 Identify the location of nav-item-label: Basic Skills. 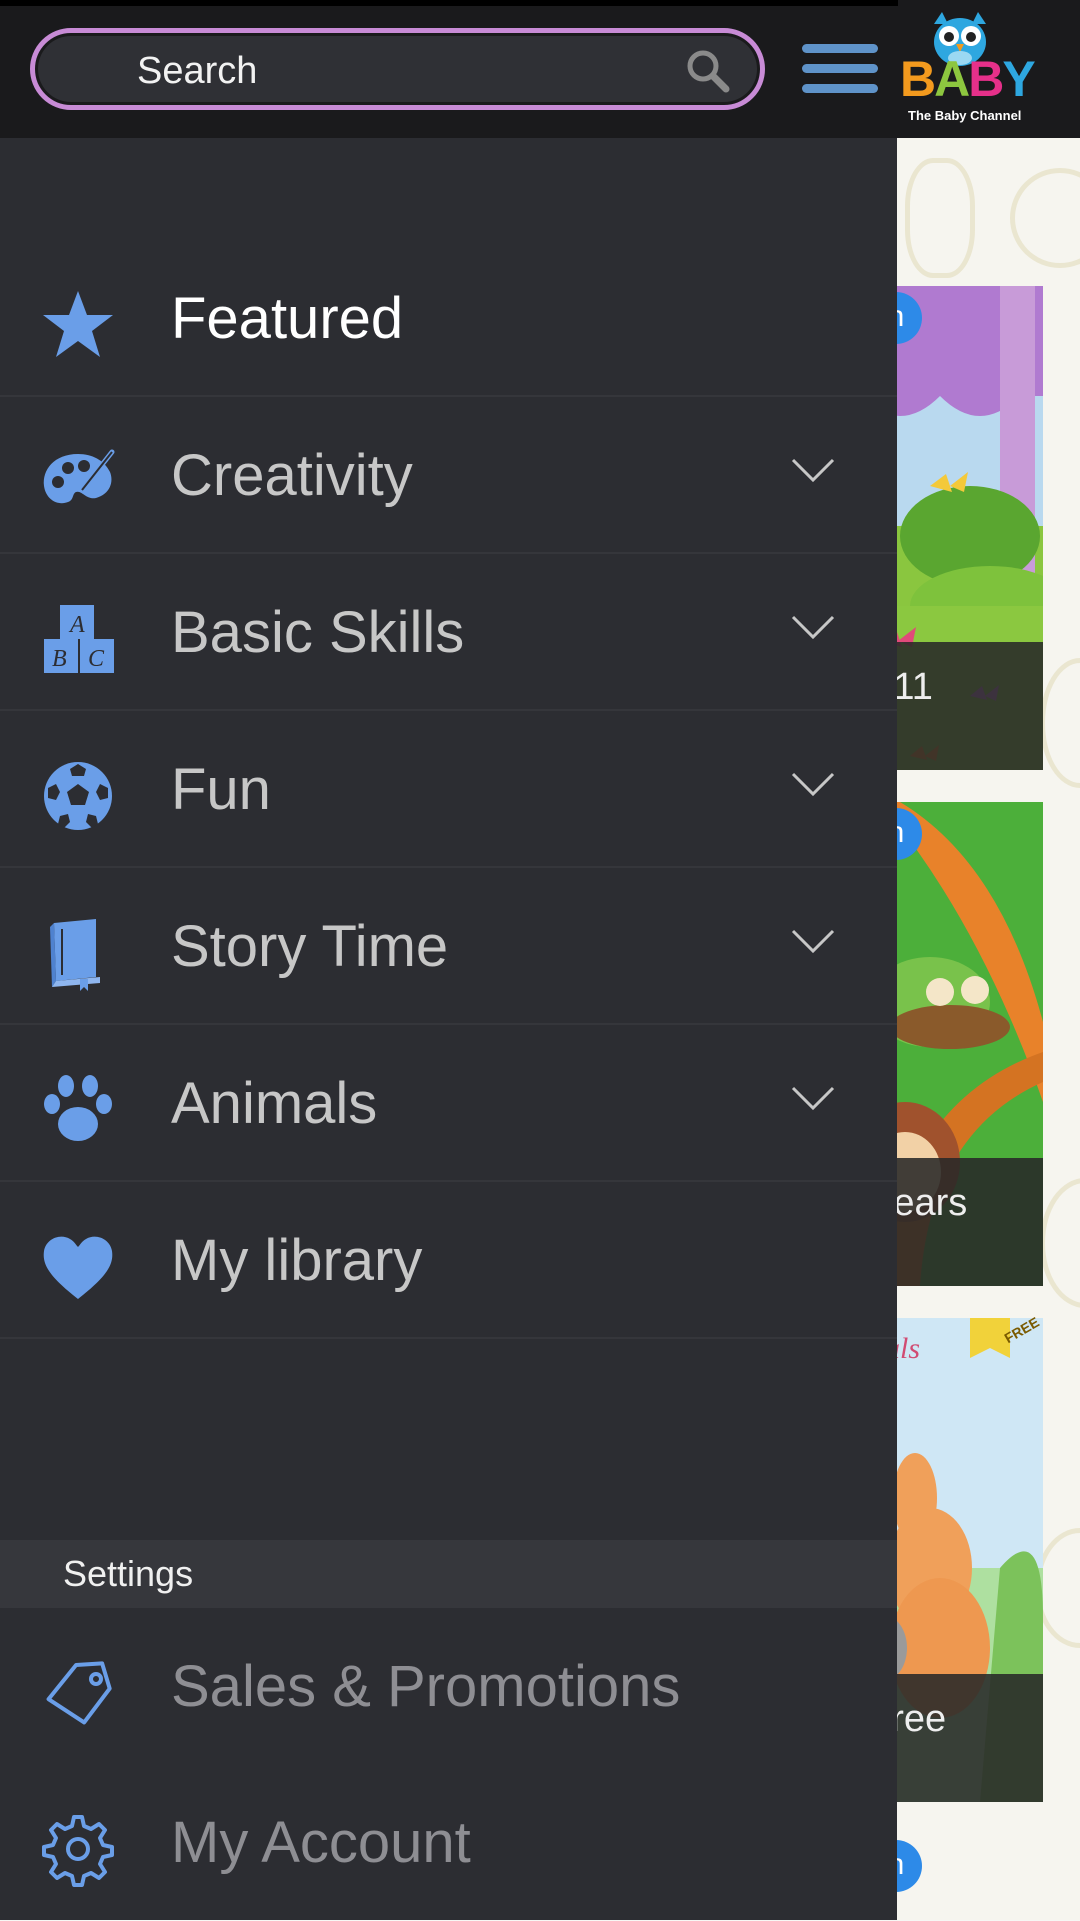
(318, 632).